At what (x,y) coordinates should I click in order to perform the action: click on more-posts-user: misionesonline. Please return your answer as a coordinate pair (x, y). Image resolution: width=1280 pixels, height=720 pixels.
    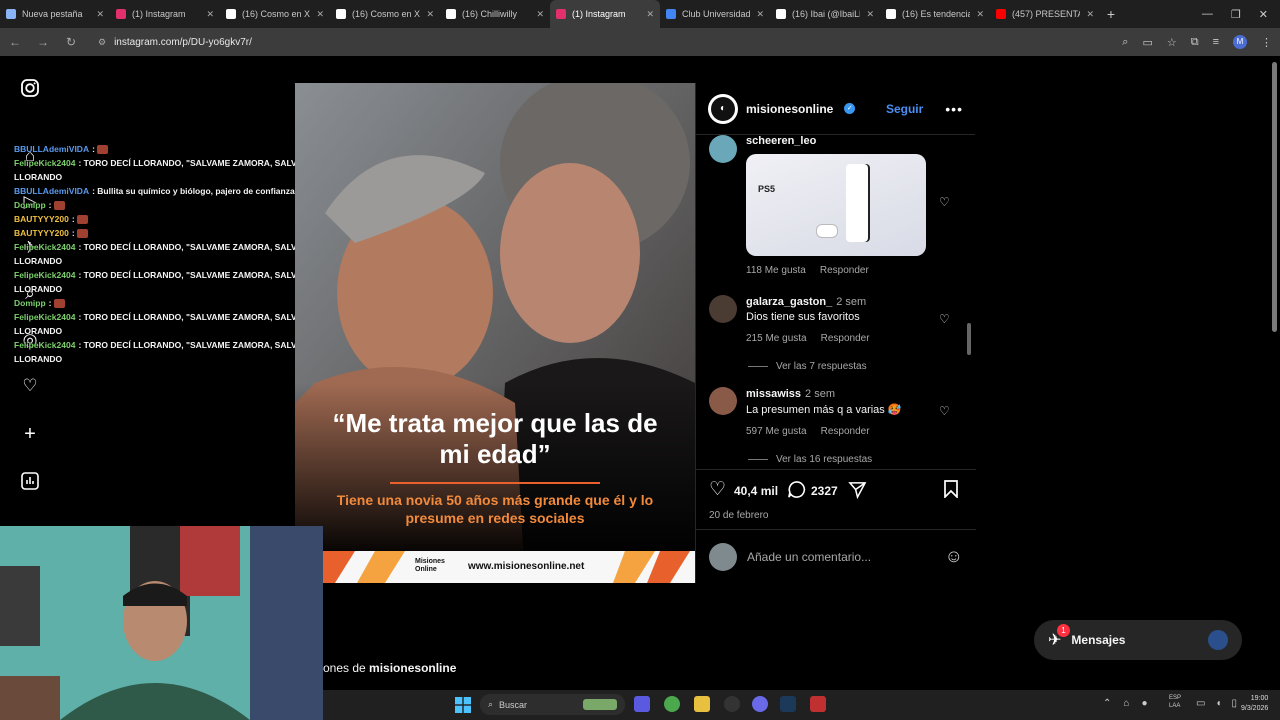
    Looking at the image, I should click on (412, 668).